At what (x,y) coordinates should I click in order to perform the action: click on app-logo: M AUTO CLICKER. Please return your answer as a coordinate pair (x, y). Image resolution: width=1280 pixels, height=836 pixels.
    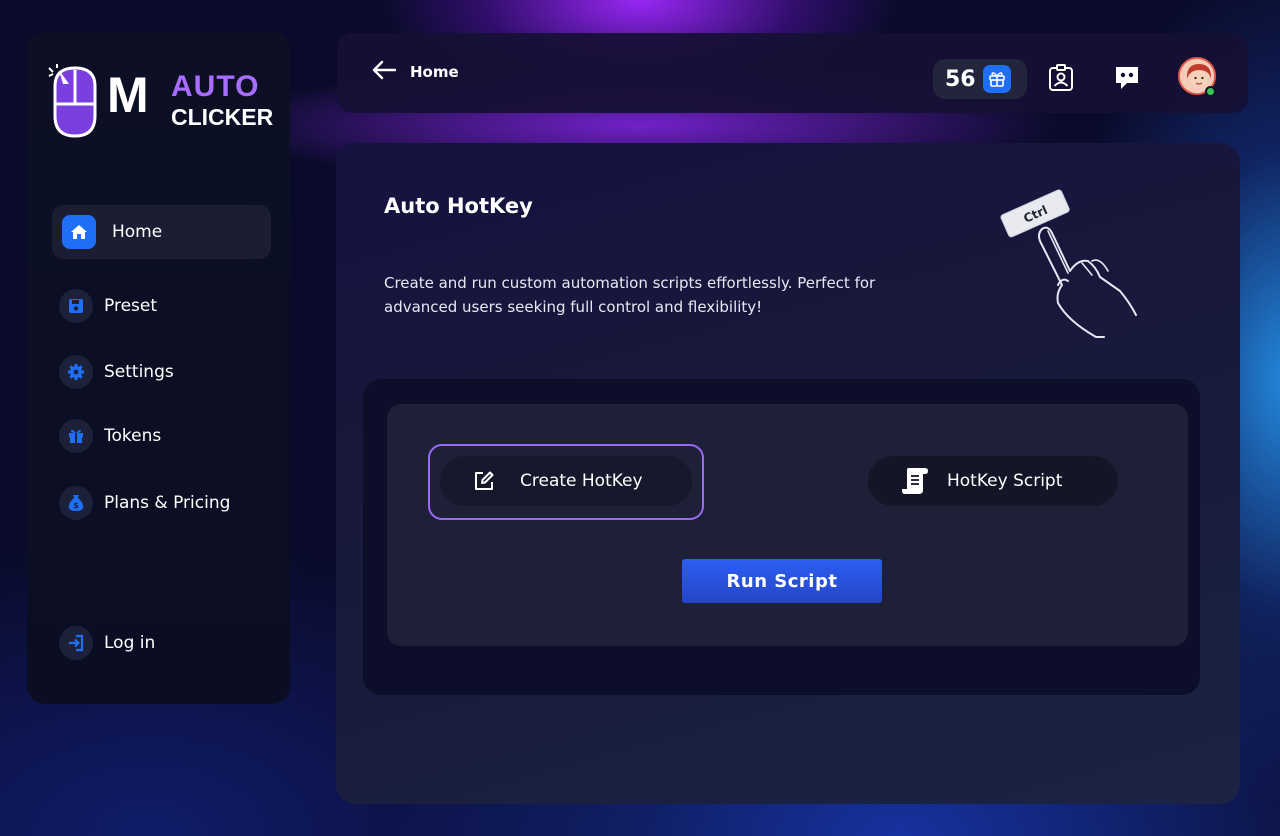
    Looking at the image, I should click on (162, 102).